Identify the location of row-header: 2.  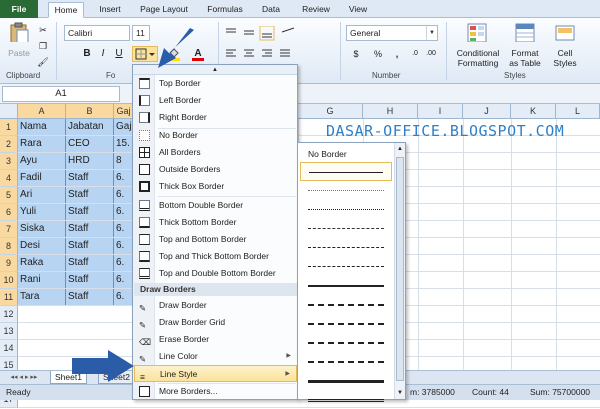
(9, 144).